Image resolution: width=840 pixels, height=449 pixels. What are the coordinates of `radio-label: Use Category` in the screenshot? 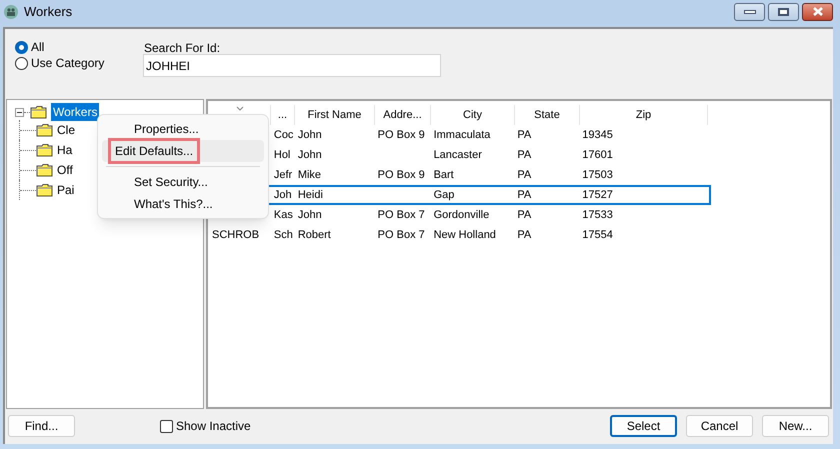 It's located at (67, 63).